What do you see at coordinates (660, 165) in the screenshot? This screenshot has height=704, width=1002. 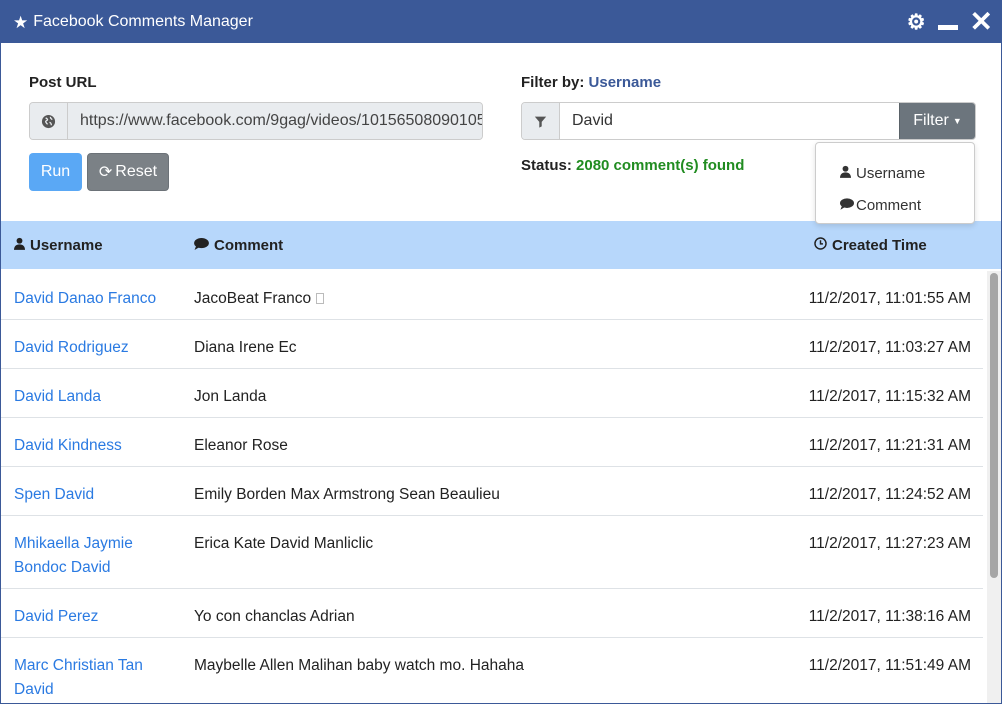 I see `status-value: 2080 comment(s) found` at bounding box center [660, 165].